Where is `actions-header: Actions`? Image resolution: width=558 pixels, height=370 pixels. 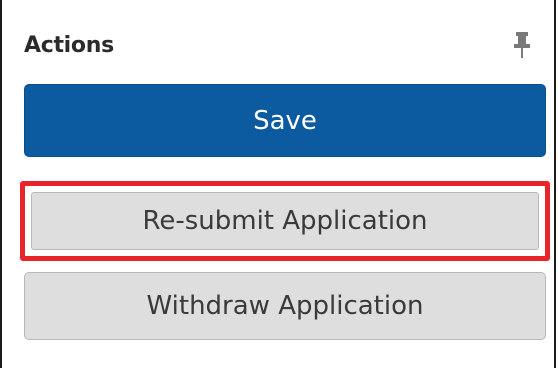
actions-header: Actions is located at coordinates (281, 46).